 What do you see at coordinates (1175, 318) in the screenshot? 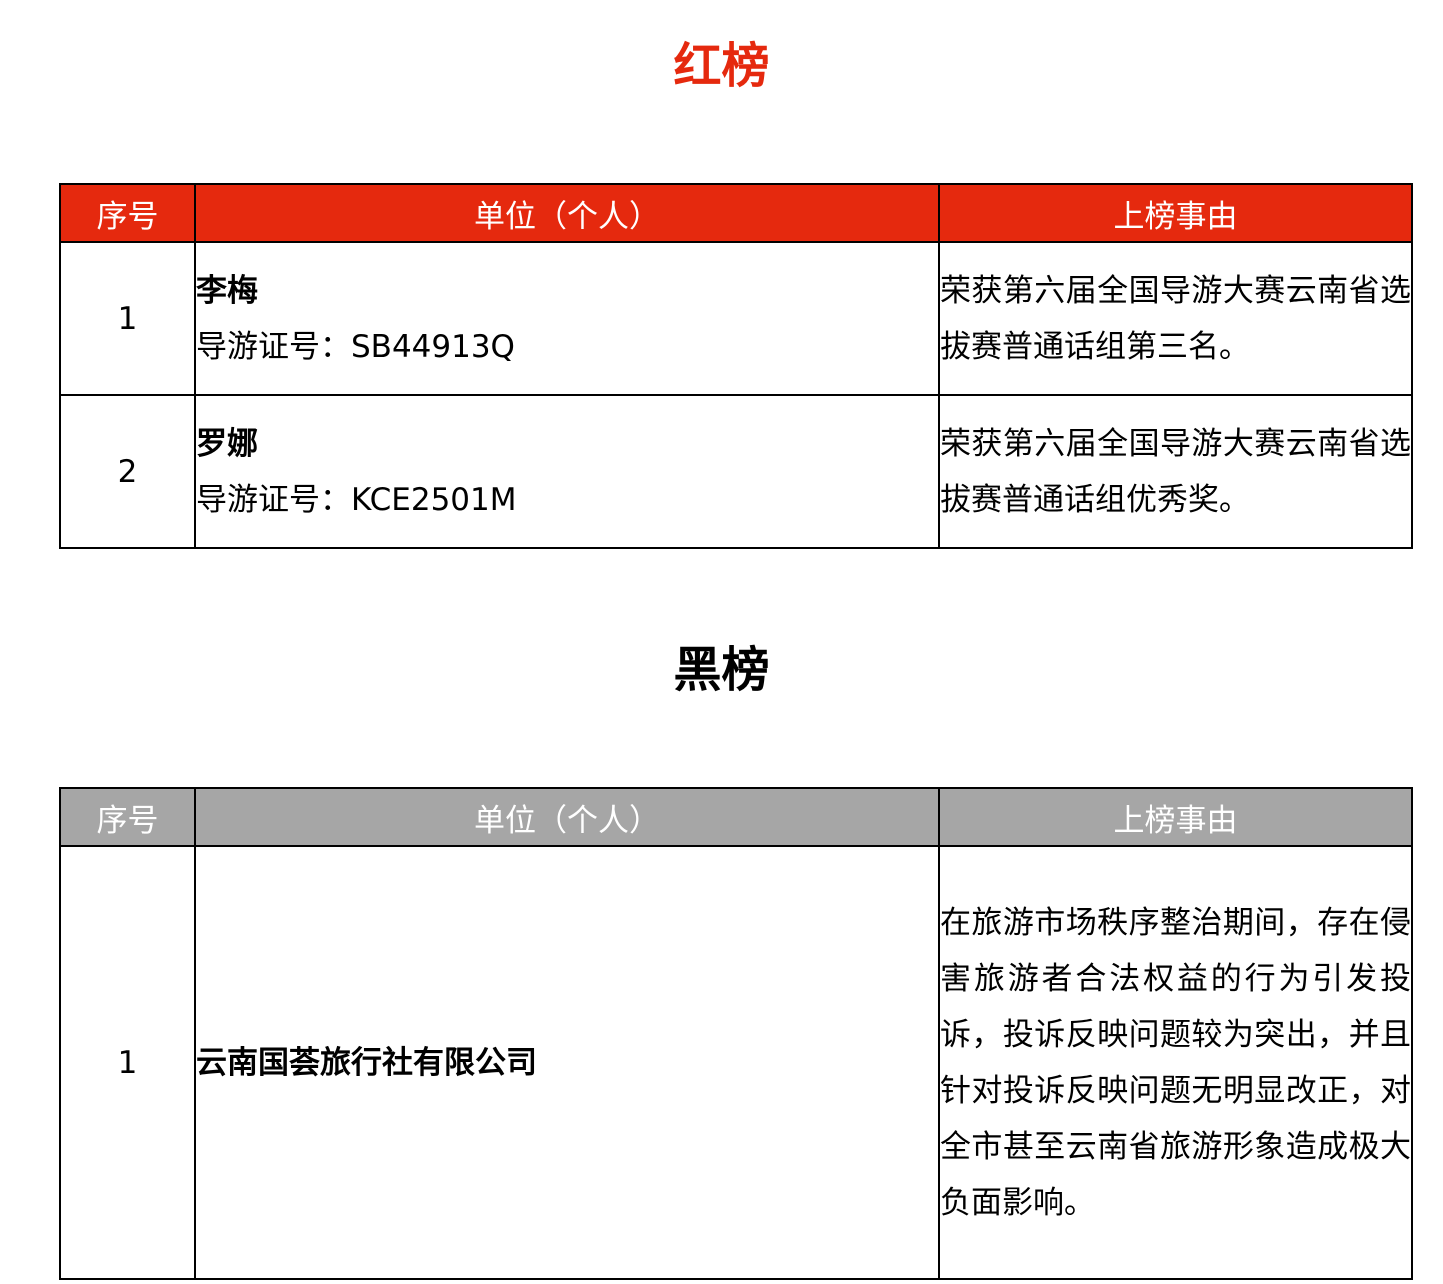
I see `row-reason: 荣获第六届全国导游大赛云南省选拔赛普通话组第三名。` at bounding box center [1175, 318].